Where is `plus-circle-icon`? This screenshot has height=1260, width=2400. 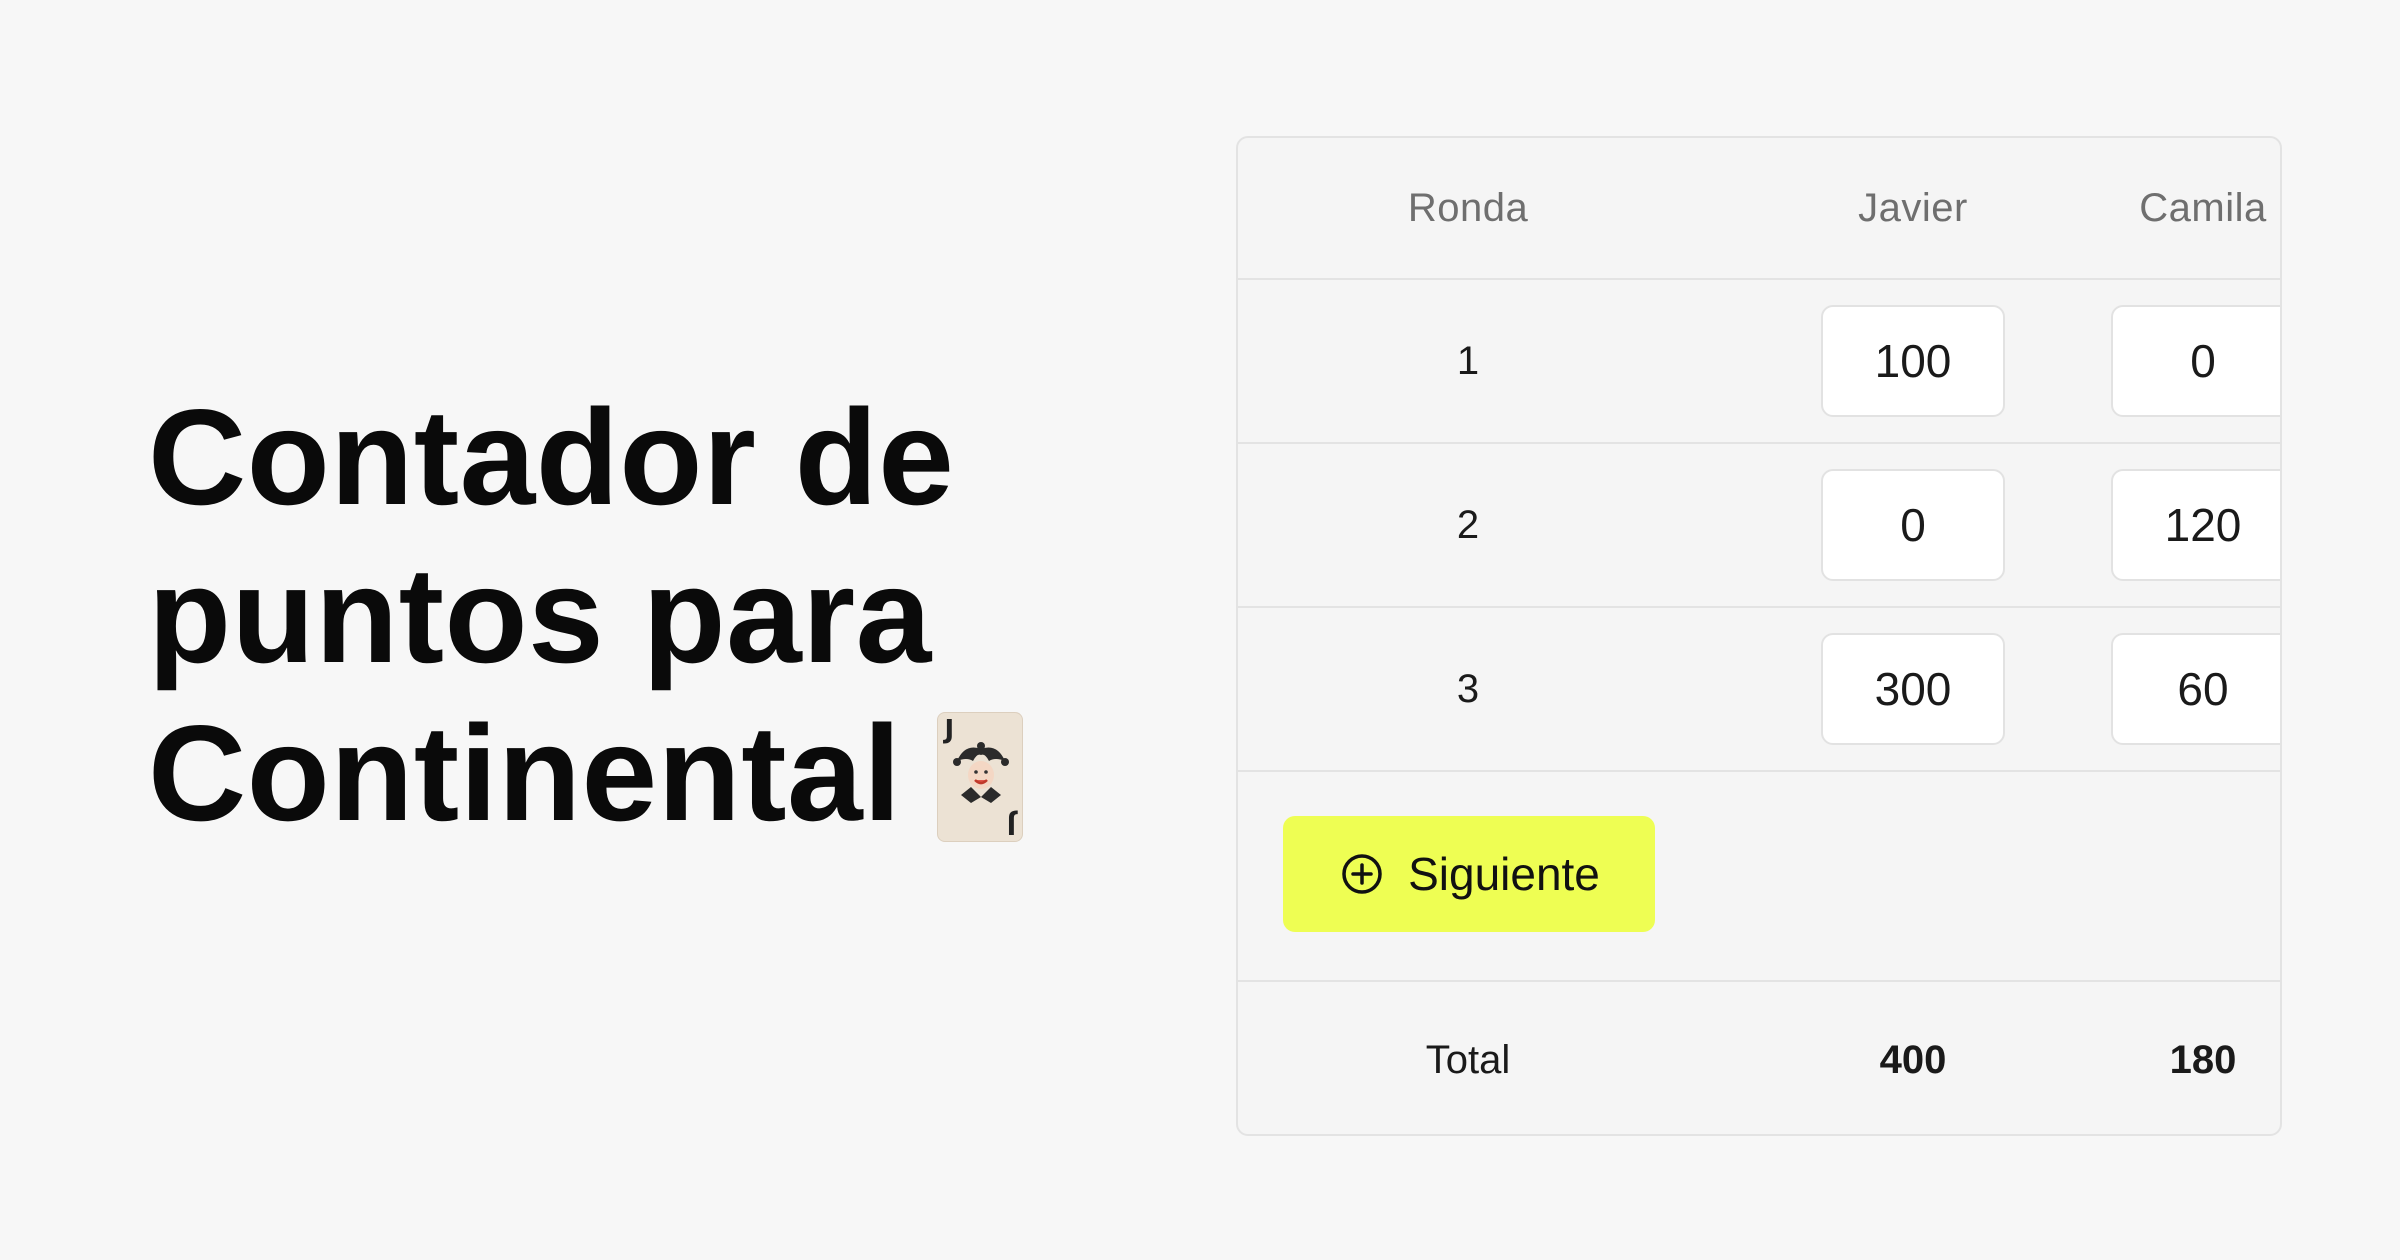 plus-circle-icon is located at coordinates (1362, 874).